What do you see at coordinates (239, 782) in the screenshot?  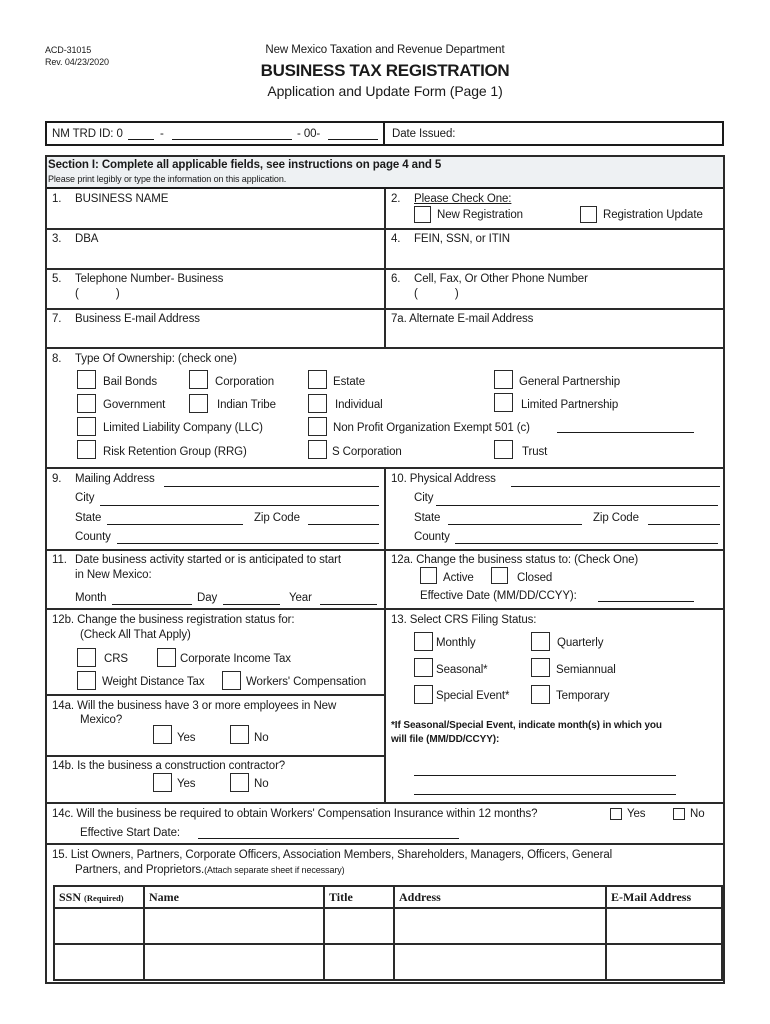 I see `contractor-no-checkbox` at bounding box center [239, 782].